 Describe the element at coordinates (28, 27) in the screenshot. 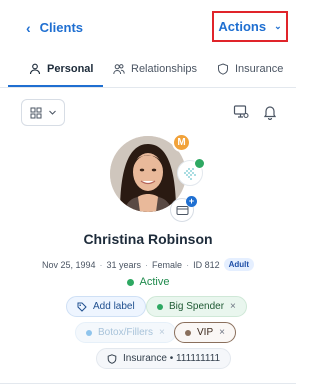

I see `chevron-left-icon: ‹` at that location.